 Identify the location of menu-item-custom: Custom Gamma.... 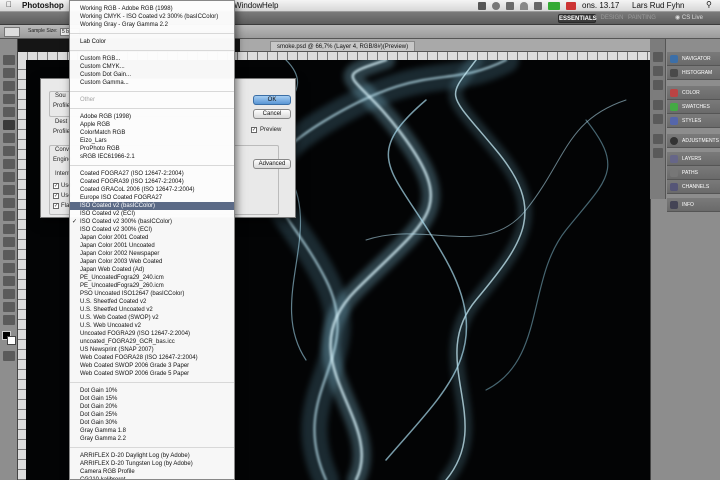
(152, 83).